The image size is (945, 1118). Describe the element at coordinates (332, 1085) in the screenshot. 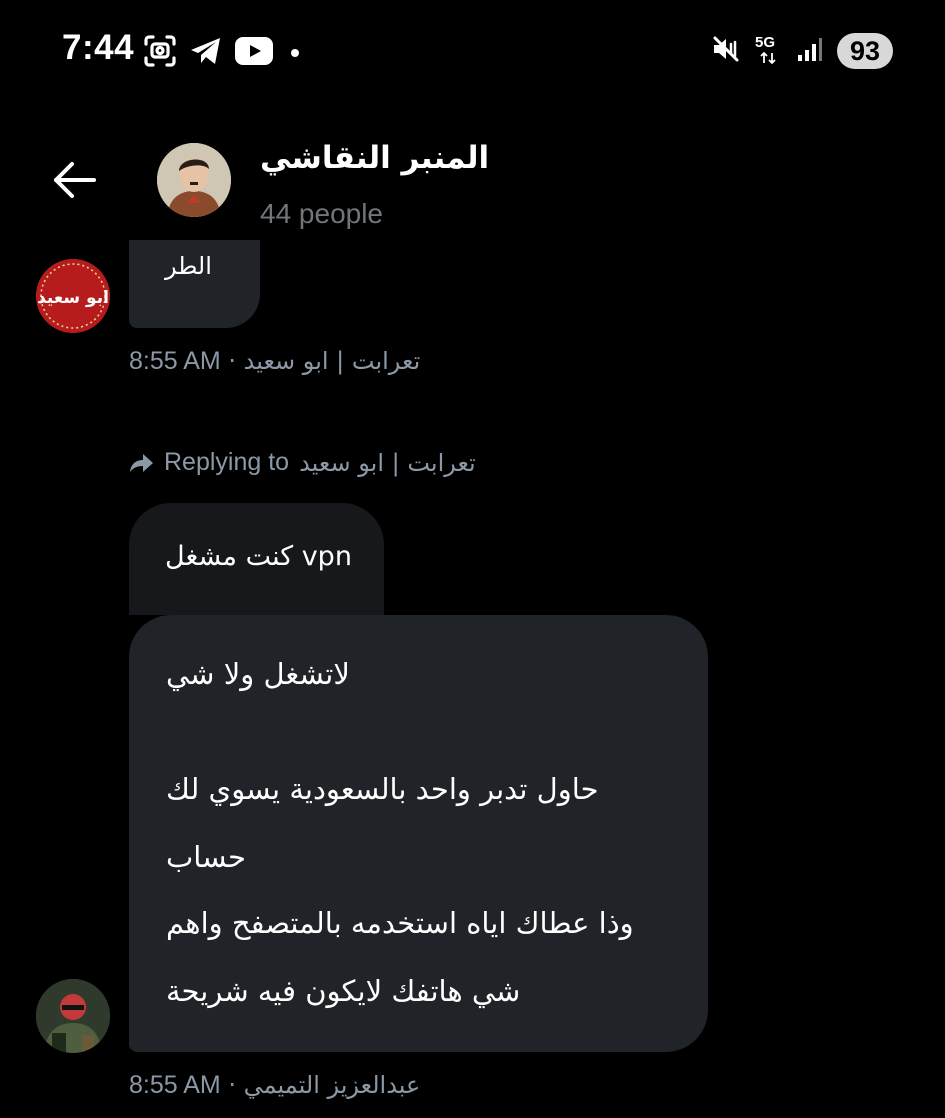

I see `message-sender: عبدالعزيز التميمي` at that location.